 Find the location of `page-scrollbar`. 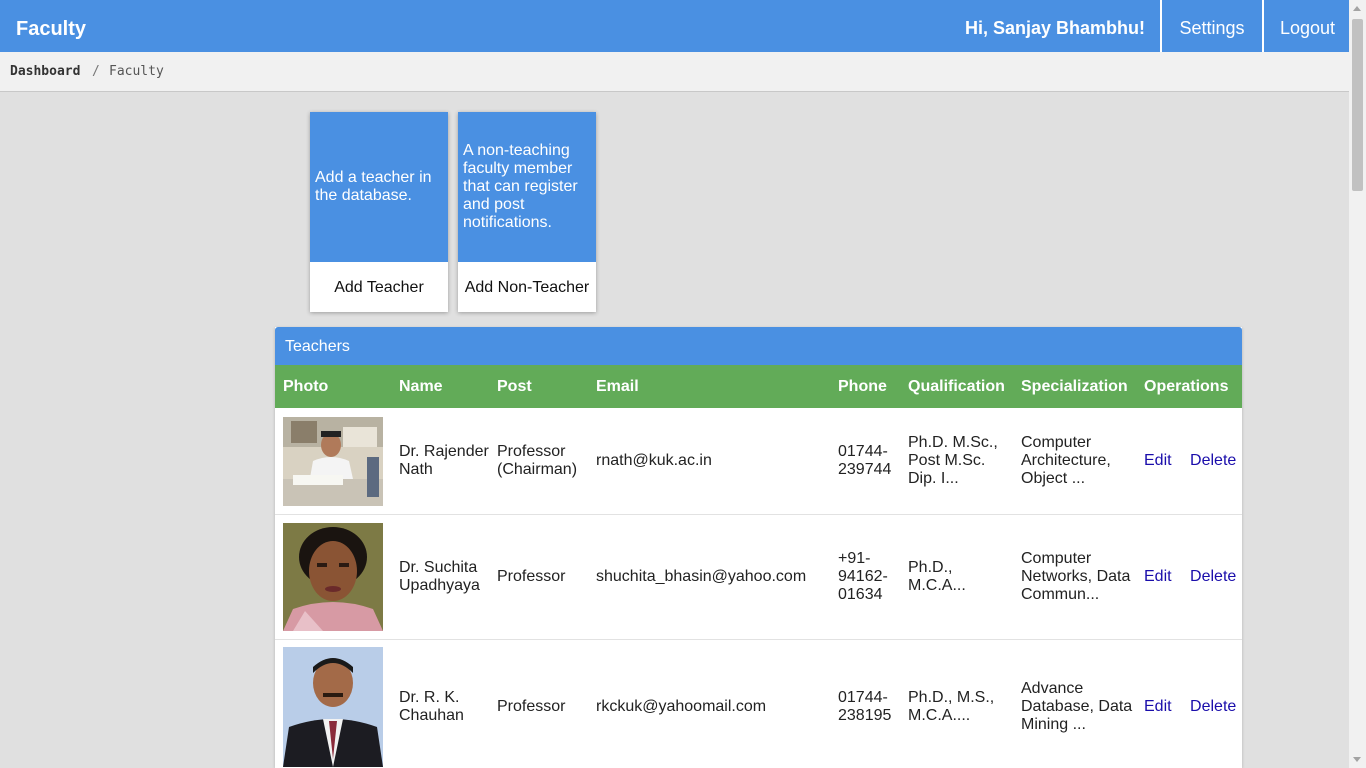

page-scrollbar is located at coordinates (1357, 384).